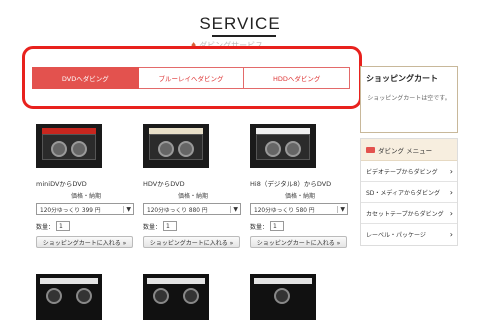 This screenshot has height=320, width=480. What do you see at coordinates (85, 78) in the screenshot?
I see `tab-dvd: DVDへダビング` at bounding box center [85, 78].